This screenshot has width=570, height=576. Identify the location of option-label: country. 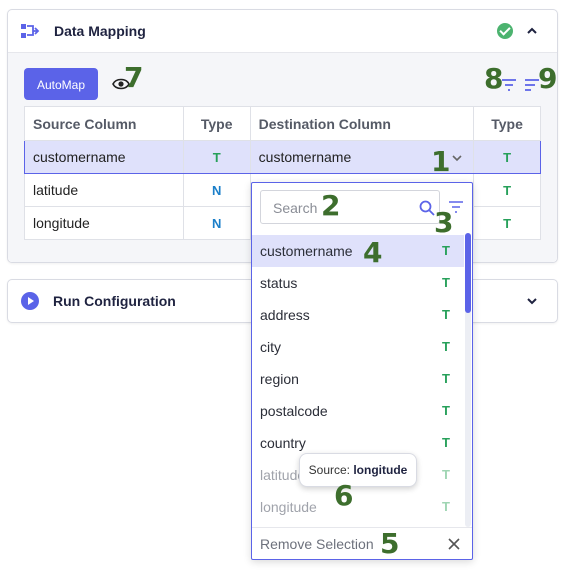
(283, 443).